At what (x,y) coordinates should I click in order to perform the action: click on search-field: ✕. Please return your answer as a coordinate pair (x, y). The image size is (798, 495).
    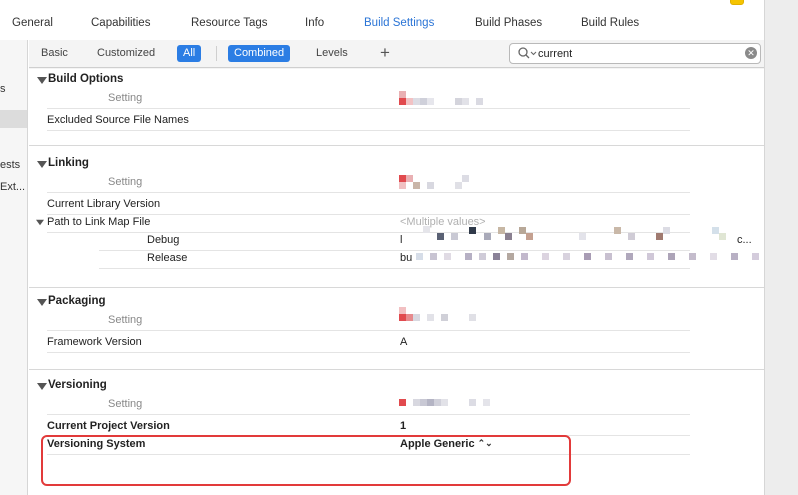
    Looking at the image, I should click on (635, 53).